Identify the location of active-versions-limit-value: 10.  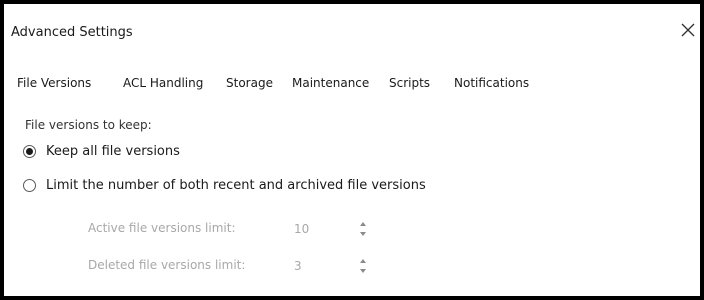
(301, 229).